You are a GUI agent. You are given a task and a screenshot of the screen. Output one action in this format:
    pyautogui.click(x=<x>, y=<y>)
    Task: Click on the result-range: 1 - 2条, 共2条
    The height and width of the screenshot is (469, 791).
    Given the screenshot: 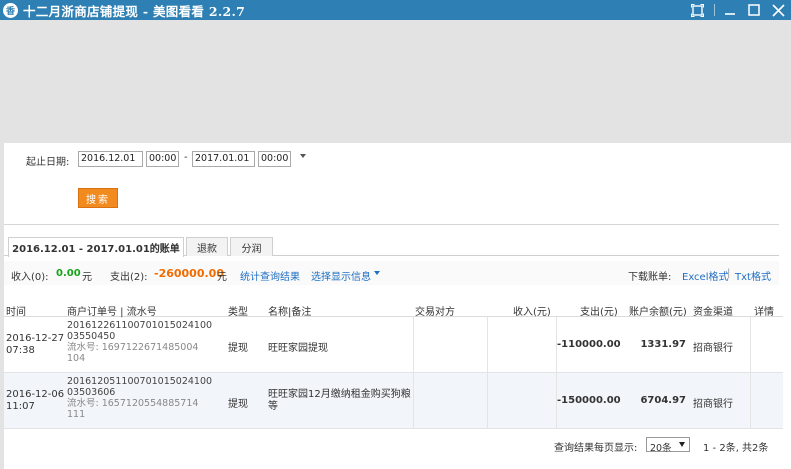 What is the action you would take?
    pyautogui.click(x=736, y=448)
    